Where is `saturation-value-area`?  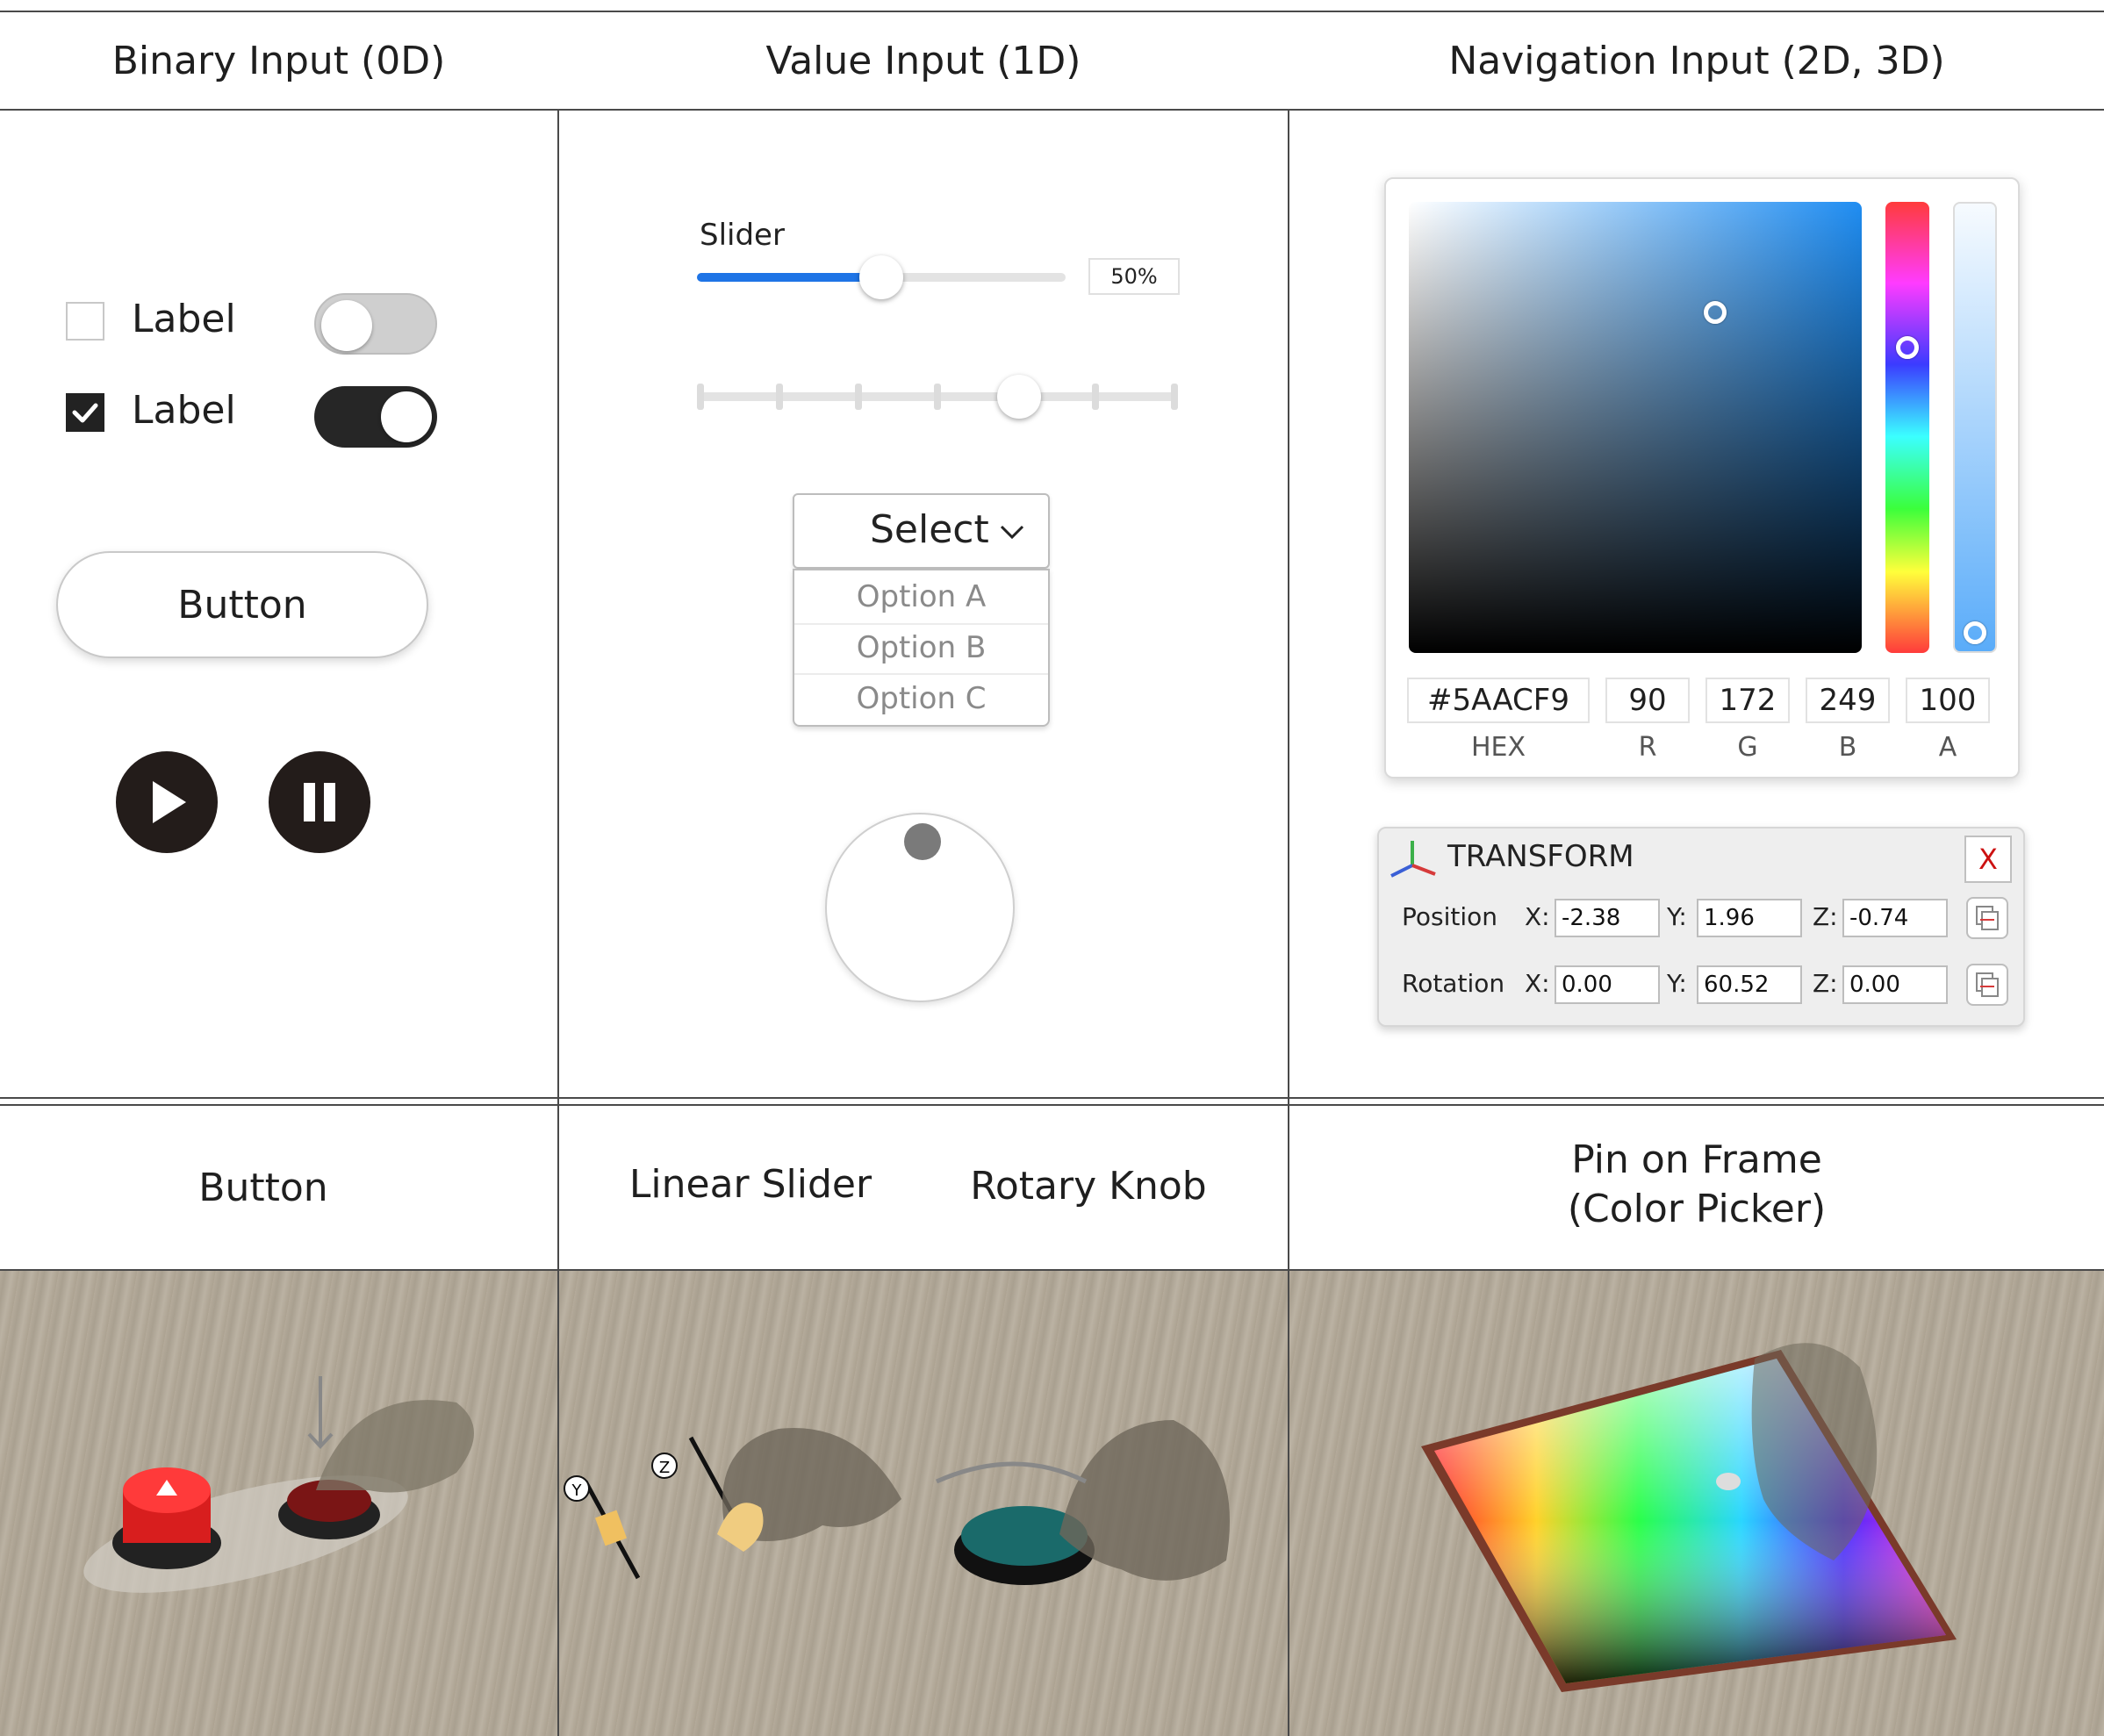
saturation-value-area is located at coordinates (1635, 428).